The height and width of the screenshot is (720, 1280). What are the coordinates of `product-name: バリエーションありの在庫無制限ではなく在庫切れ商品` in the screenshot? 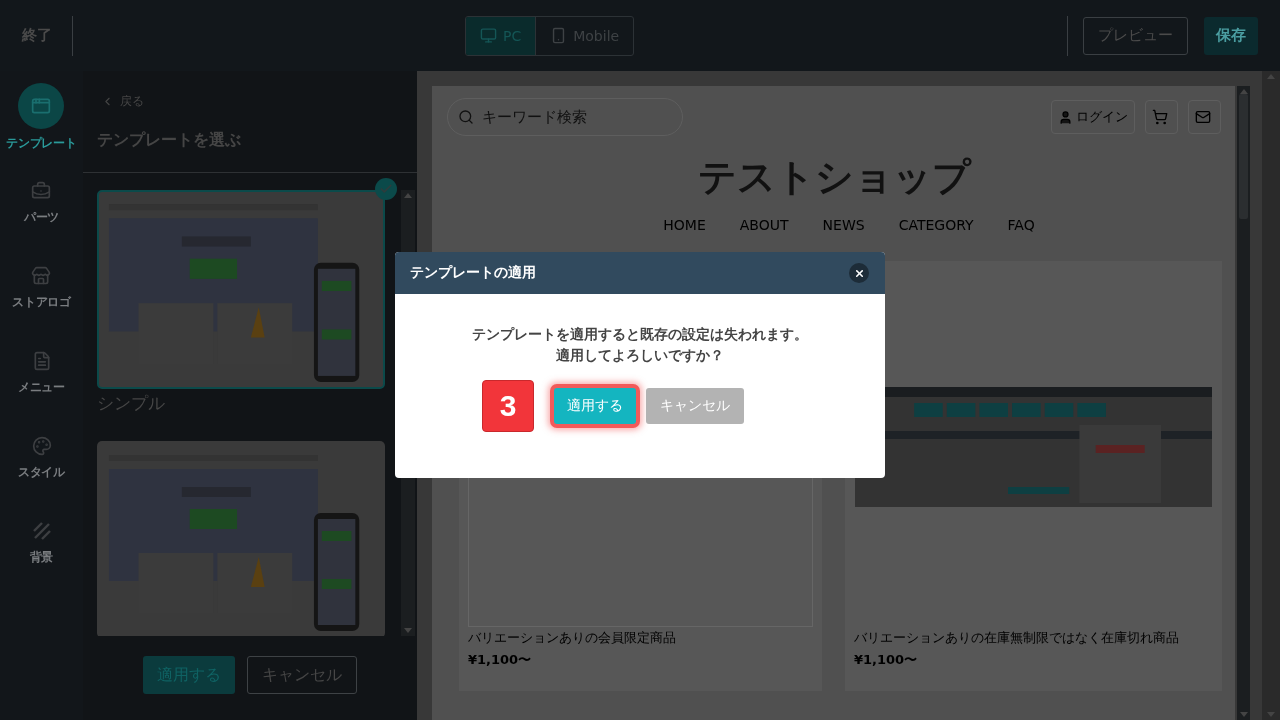 It's located at (1017, 638).